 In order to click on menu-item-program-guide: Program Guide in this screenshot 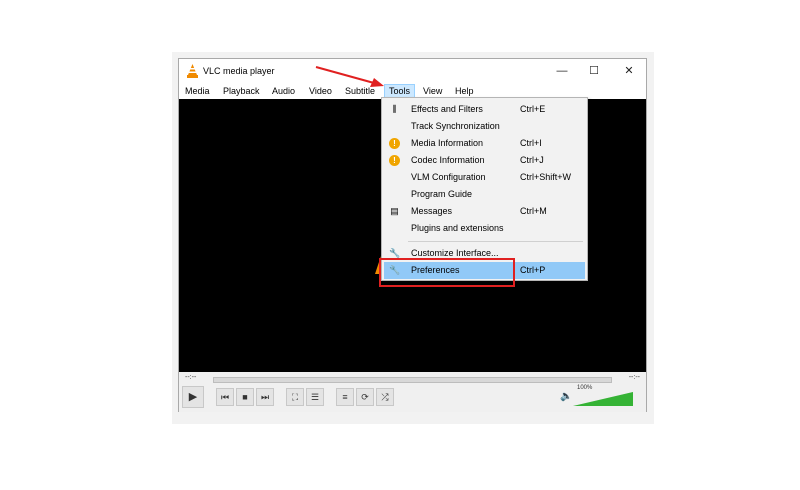, I will do `click(484, 194)`.